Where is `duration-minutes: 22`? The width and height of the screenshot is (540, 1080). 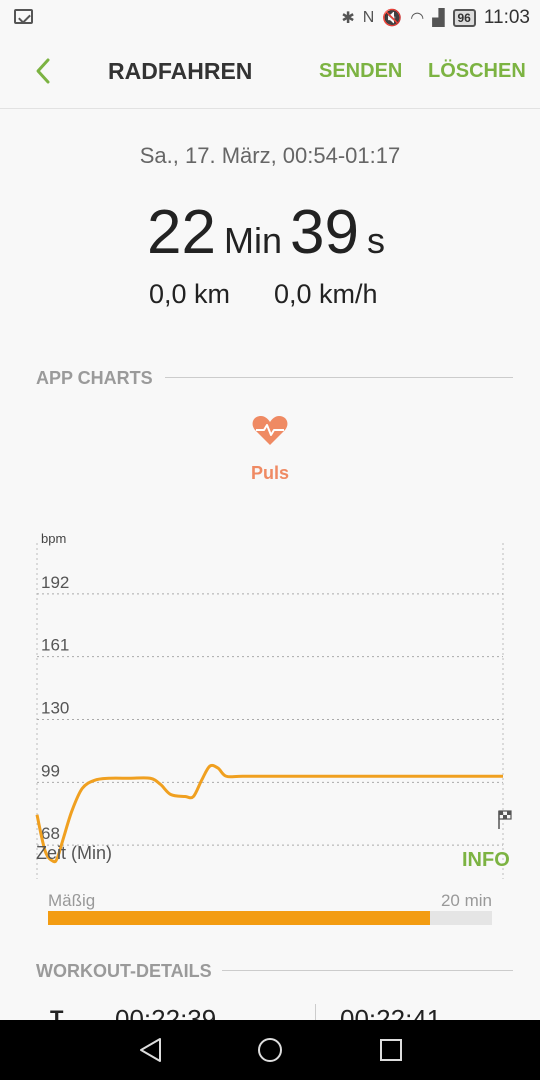 duration-minutes: 22 is located at coordinates (181, 232).